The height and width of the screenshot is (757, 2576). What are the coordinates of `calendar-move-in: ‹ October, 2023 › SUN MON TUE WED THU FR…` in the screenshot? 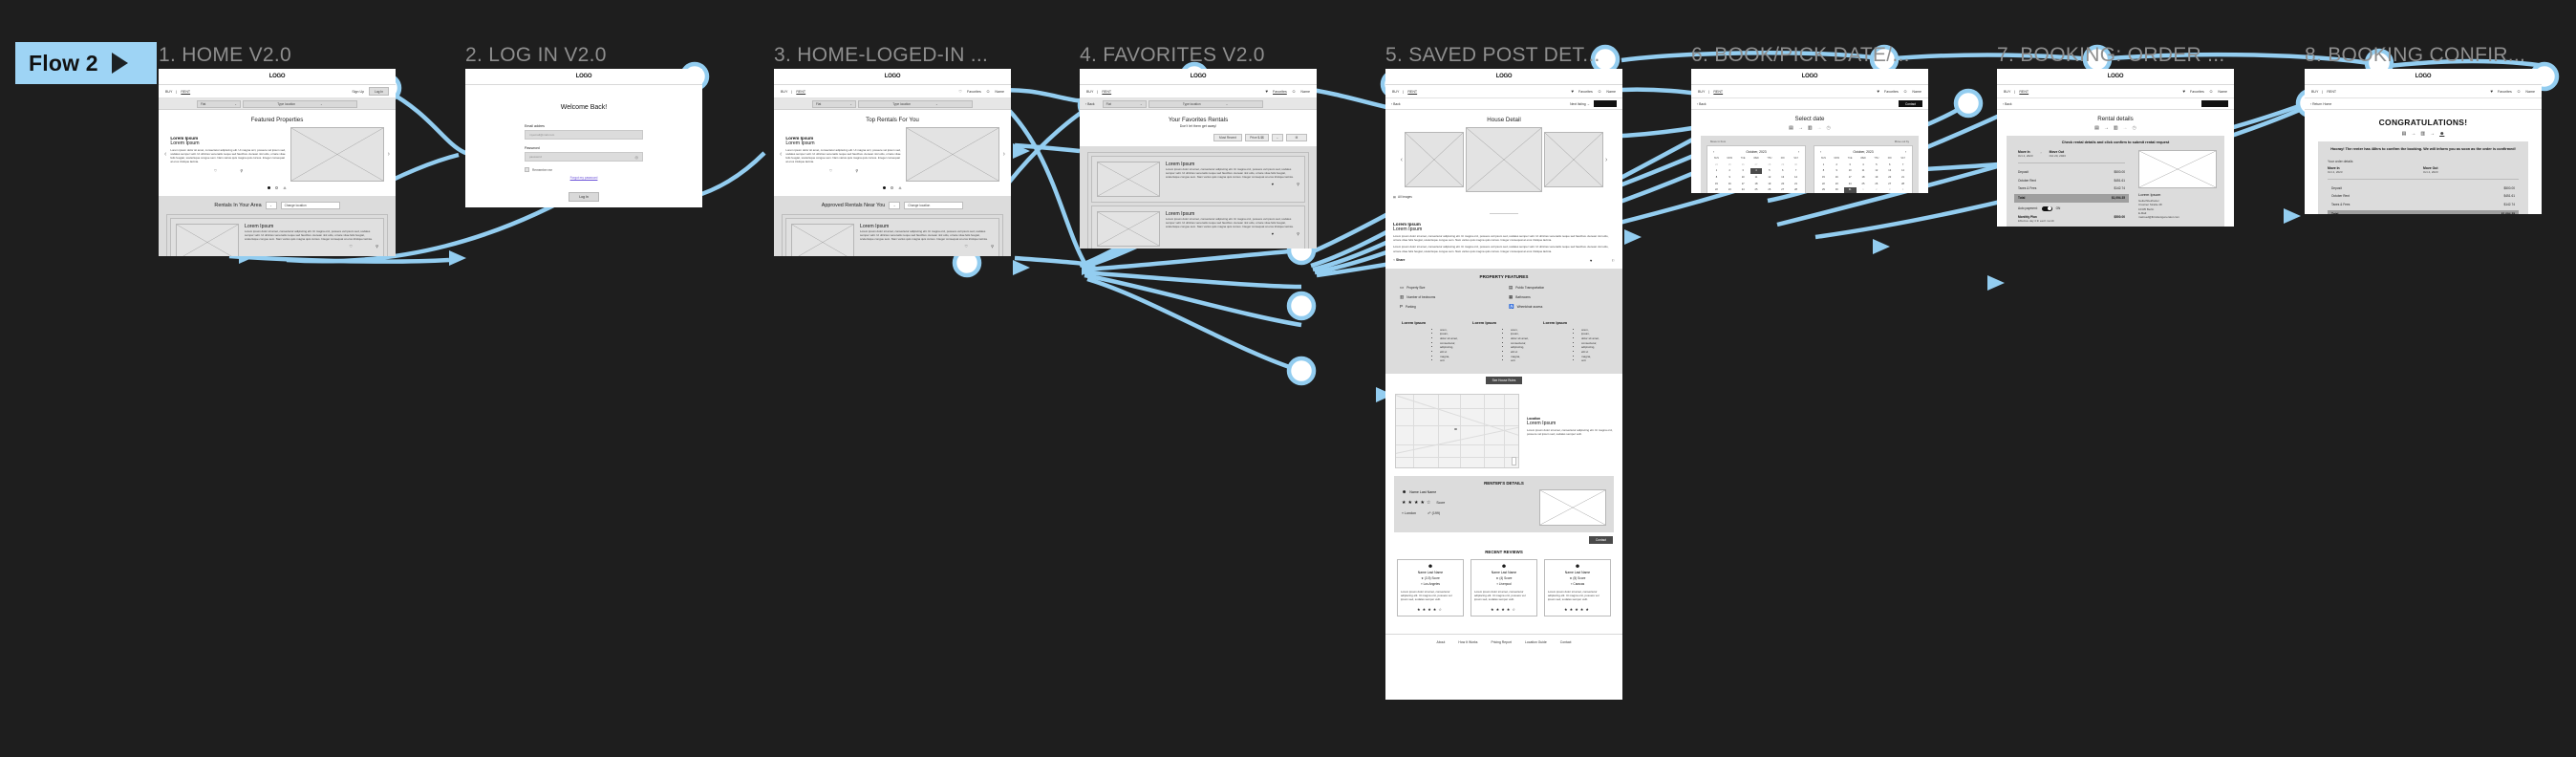 It's located at (1756, 169).